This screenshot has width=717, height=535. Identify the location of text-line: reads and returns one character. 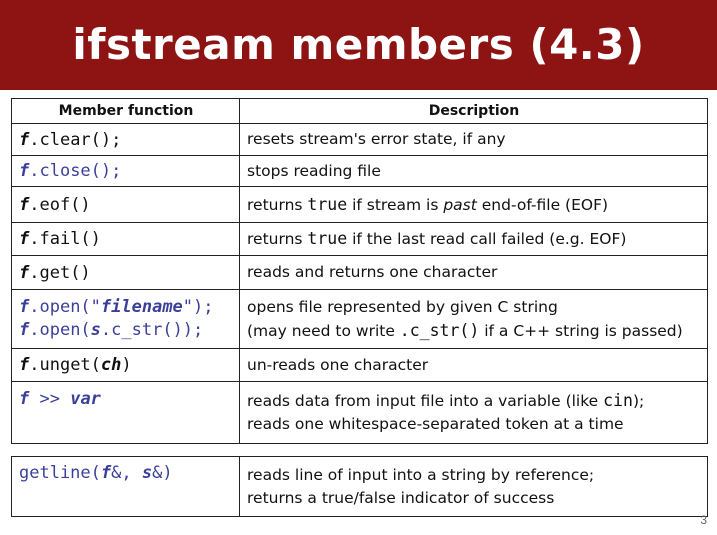
(474, 272).